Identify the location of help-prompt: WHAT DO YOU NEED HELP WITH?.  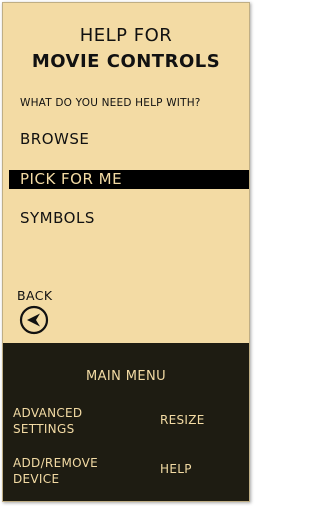
(110, 103).